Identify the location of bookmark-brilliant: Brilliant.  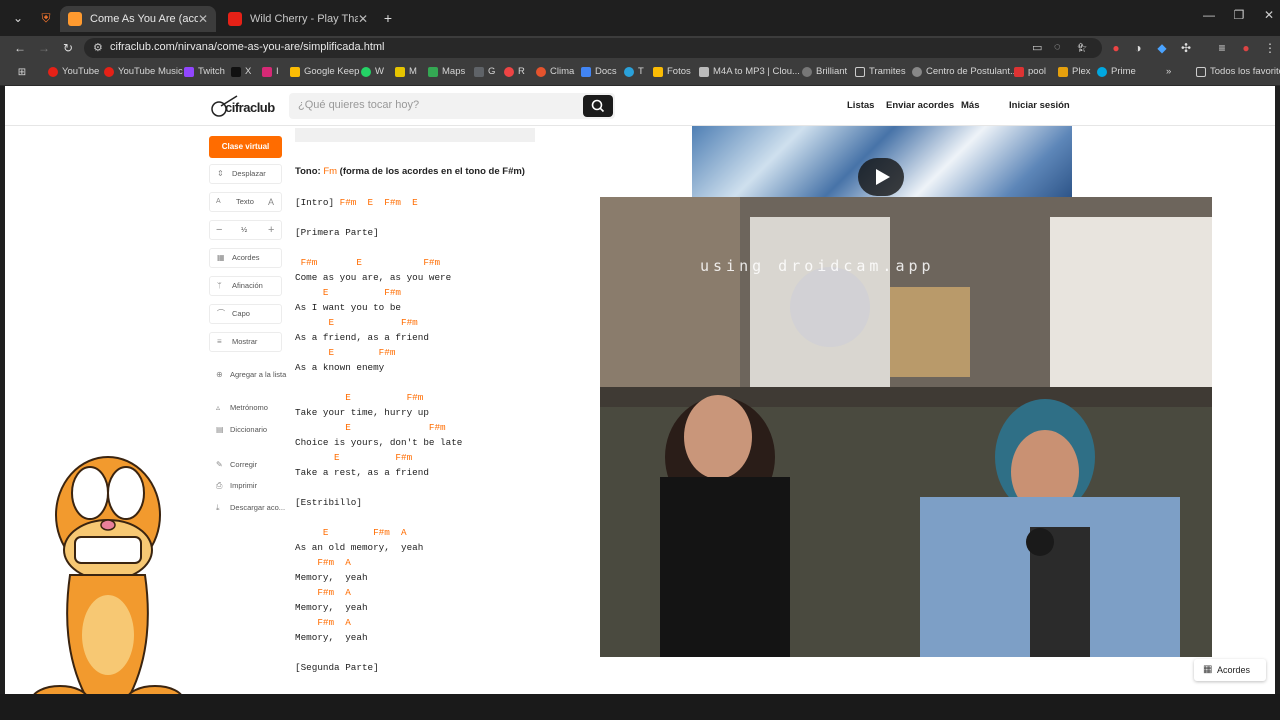
(824, 71).